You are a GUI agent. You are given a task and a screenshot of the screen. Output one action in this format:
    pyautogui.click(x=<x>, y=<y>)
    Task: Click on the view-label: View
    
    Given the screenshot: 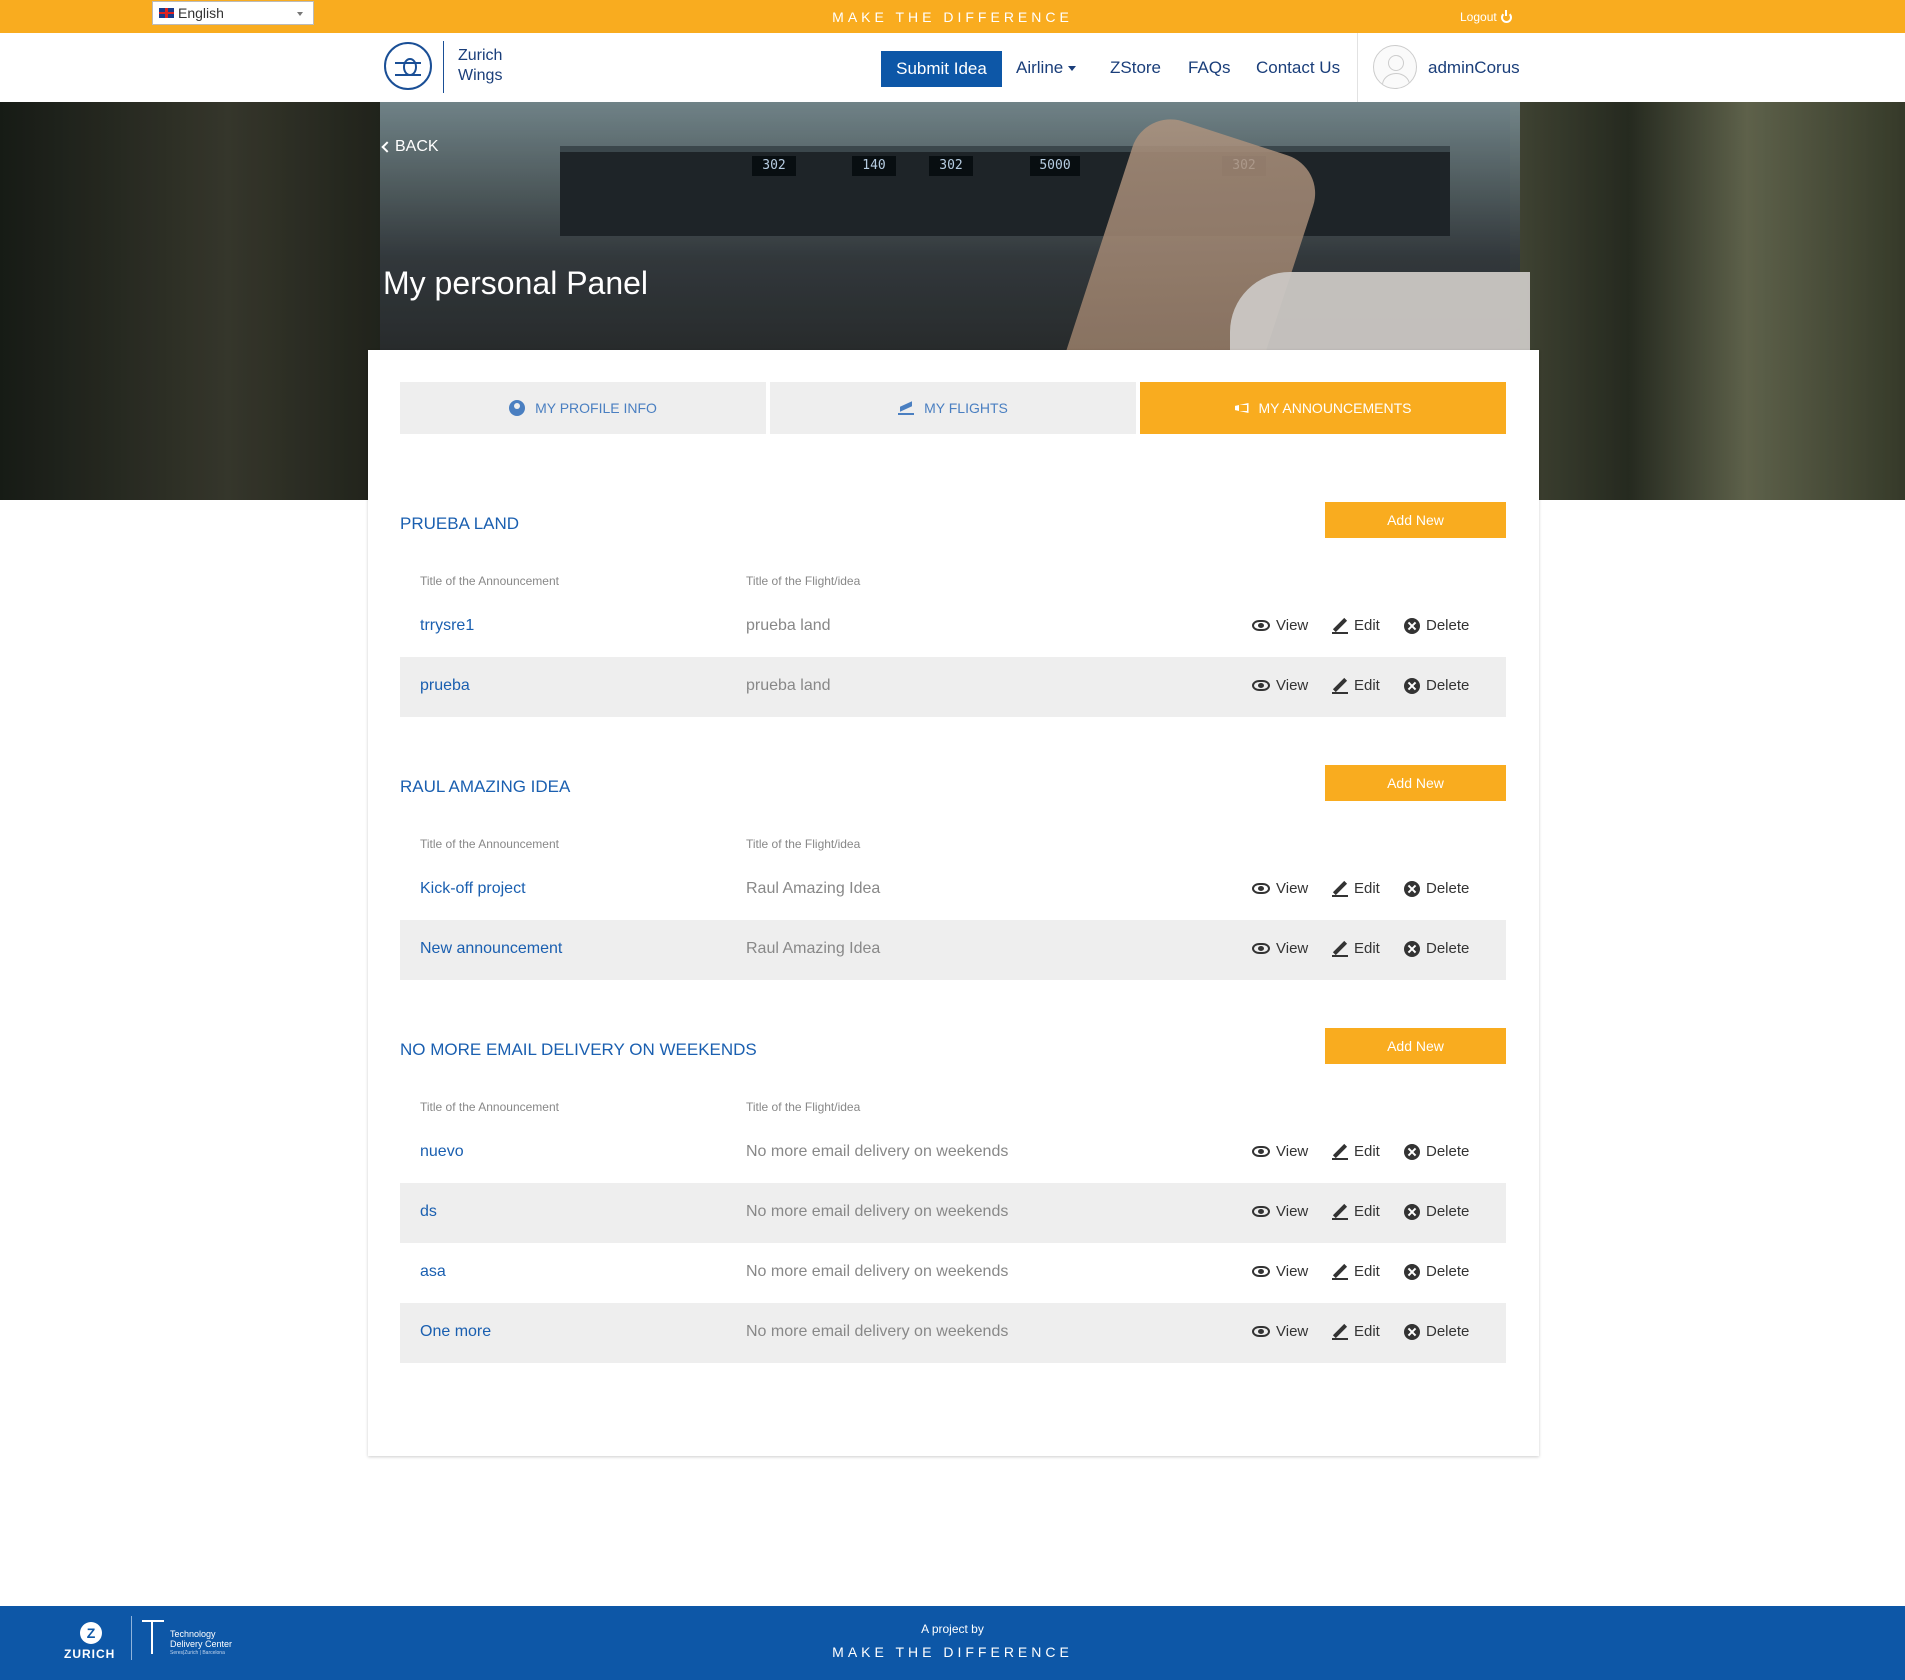 What is the action you would take?
    pyautogui.click(x=1292, y=625)
    